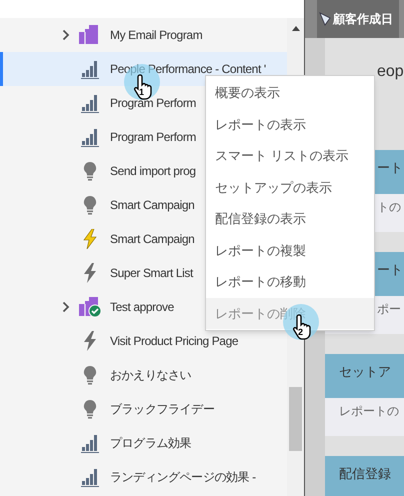 The width and height of the screenshot is (404, 496). What do you see at coordinates (364, 476) in the screenshot?
I see `card-header: 配信登録` at bounding box center [364, 476].